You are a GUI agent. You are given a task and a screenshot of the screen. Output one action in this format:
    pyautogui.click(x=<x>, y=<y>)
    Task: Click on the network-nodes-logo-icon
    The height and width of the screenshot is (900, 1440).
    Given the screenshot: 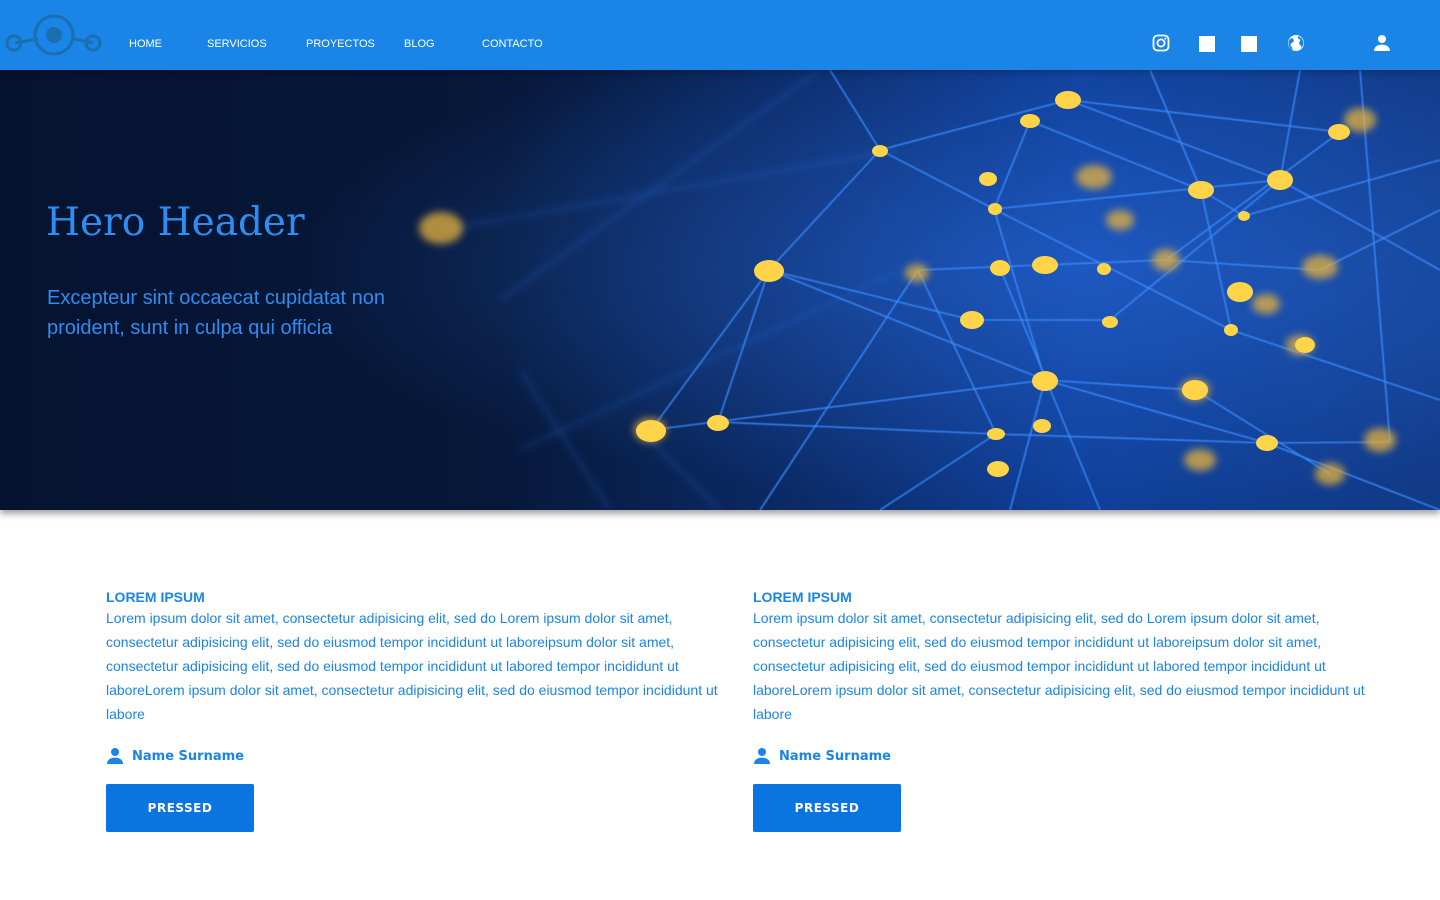 What is the action you would take?
    pyautogui.click(x=54, y=35)
    